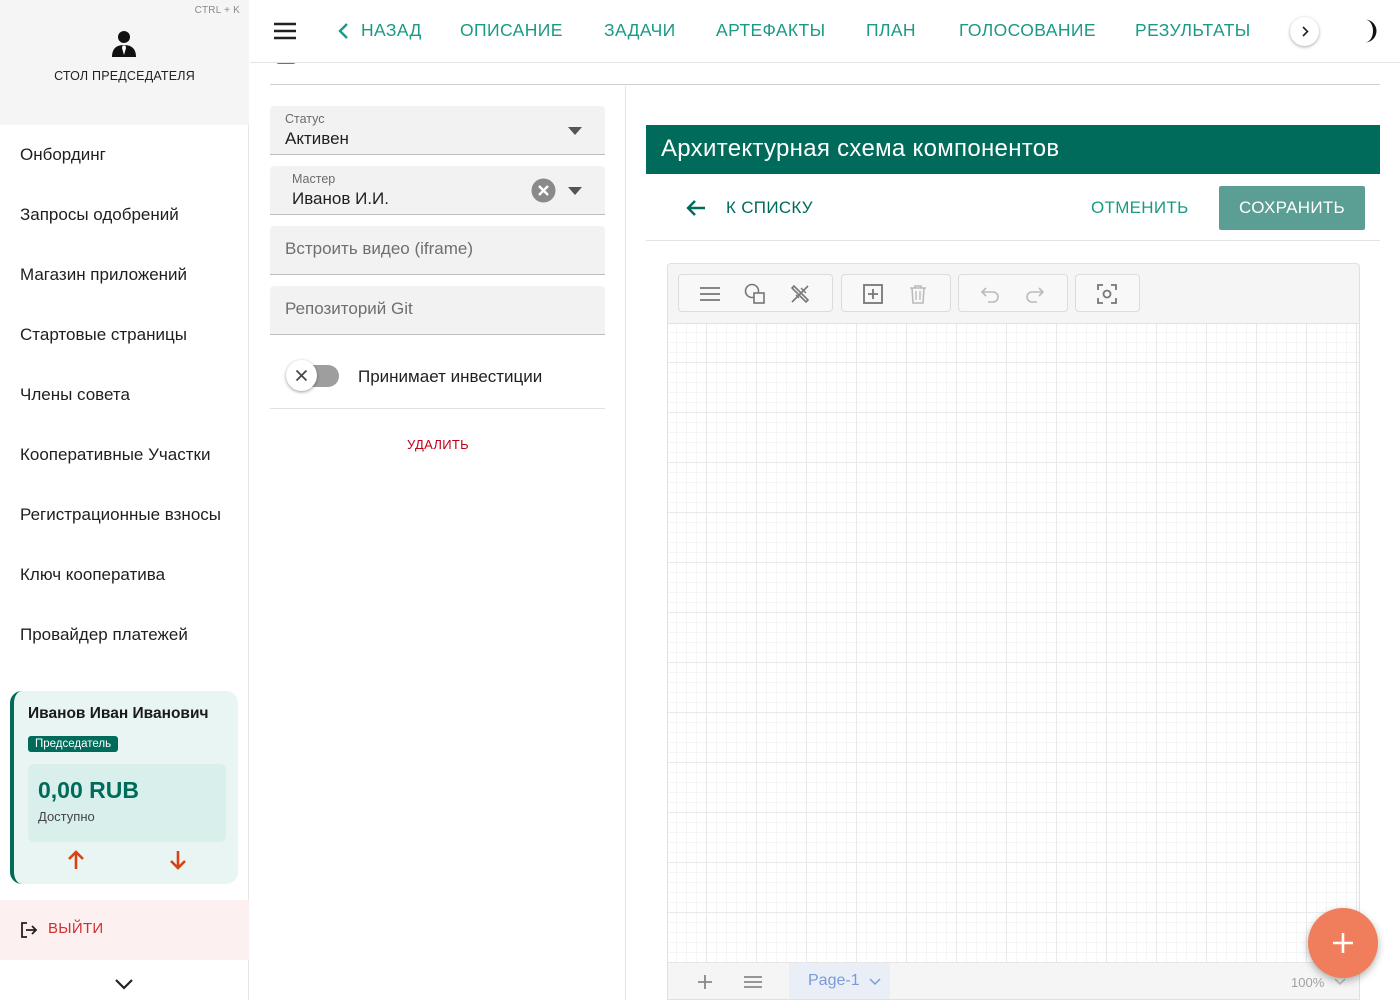 Image resolution: width=1400 pixels, height=1000 pixels. Describe the element at coordinates (511, 30) in the screenshot. I see `tab-description: ОПИСАНИЕ` at that location.